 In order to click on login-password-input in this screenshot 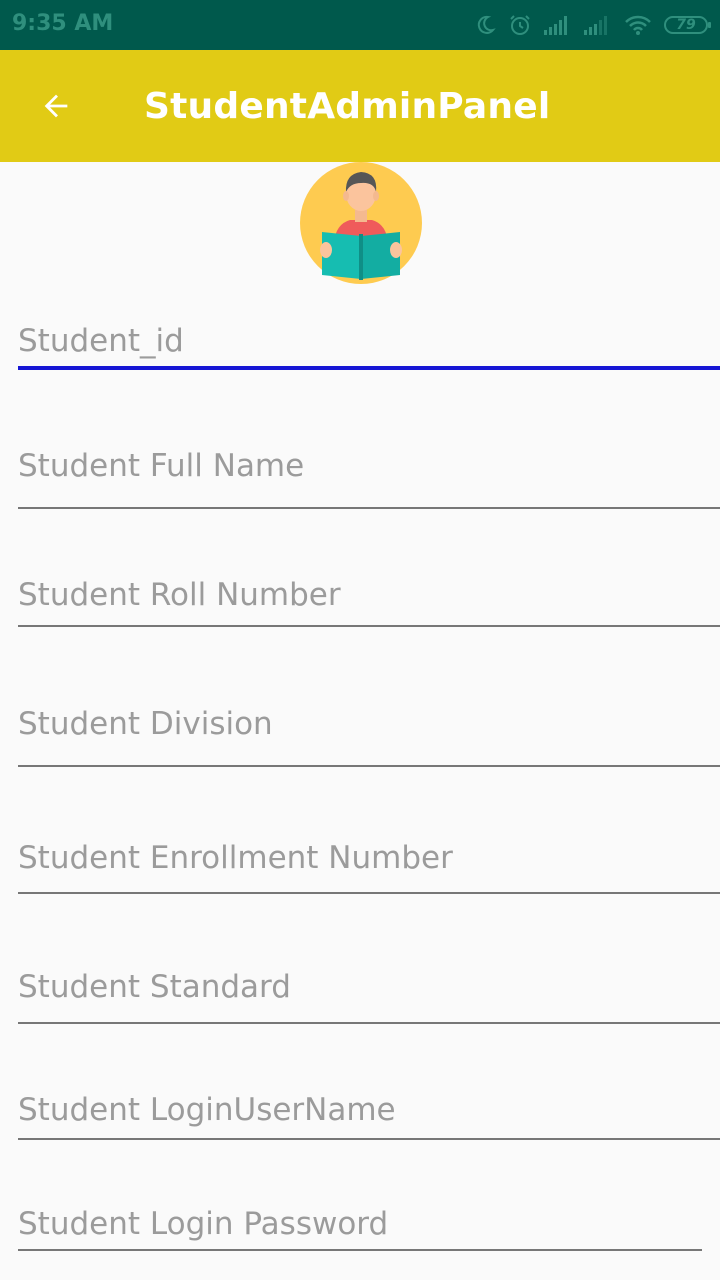, I will do `click(360, 1224)`.